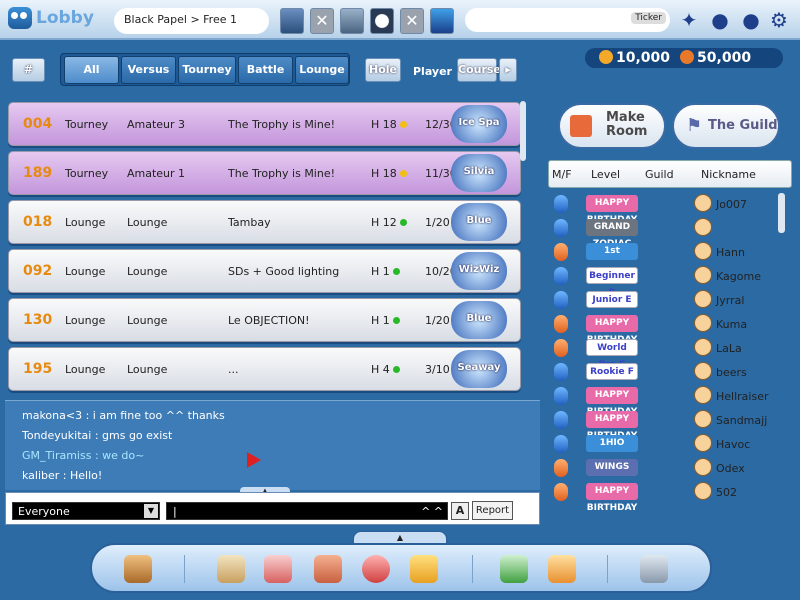 The width and height of the screenshot is (800, 600). I want to click on chat-channel-select: Everyone ▼, so click(86, 511).